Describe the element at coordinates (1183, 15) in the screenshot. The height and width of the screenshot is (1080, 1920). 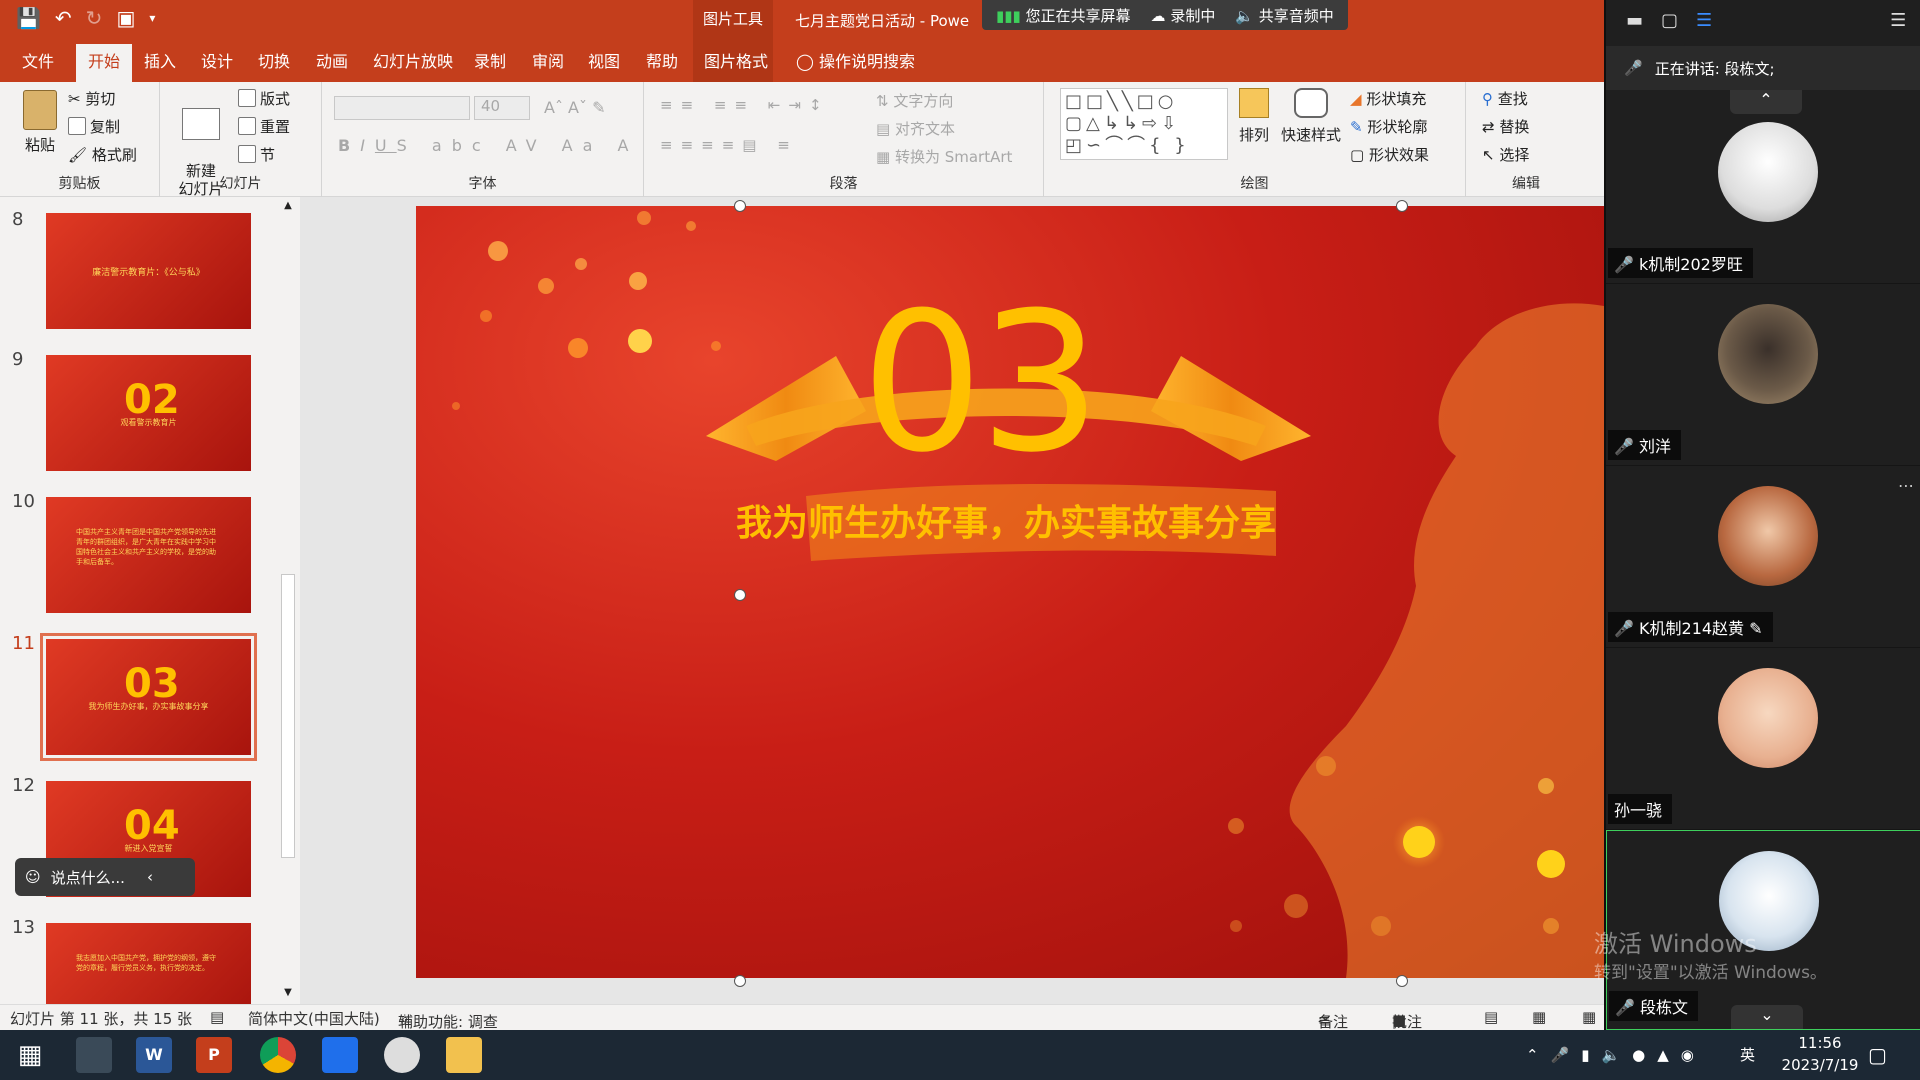
I see `recording-status: ☁ 录制中` at that location.